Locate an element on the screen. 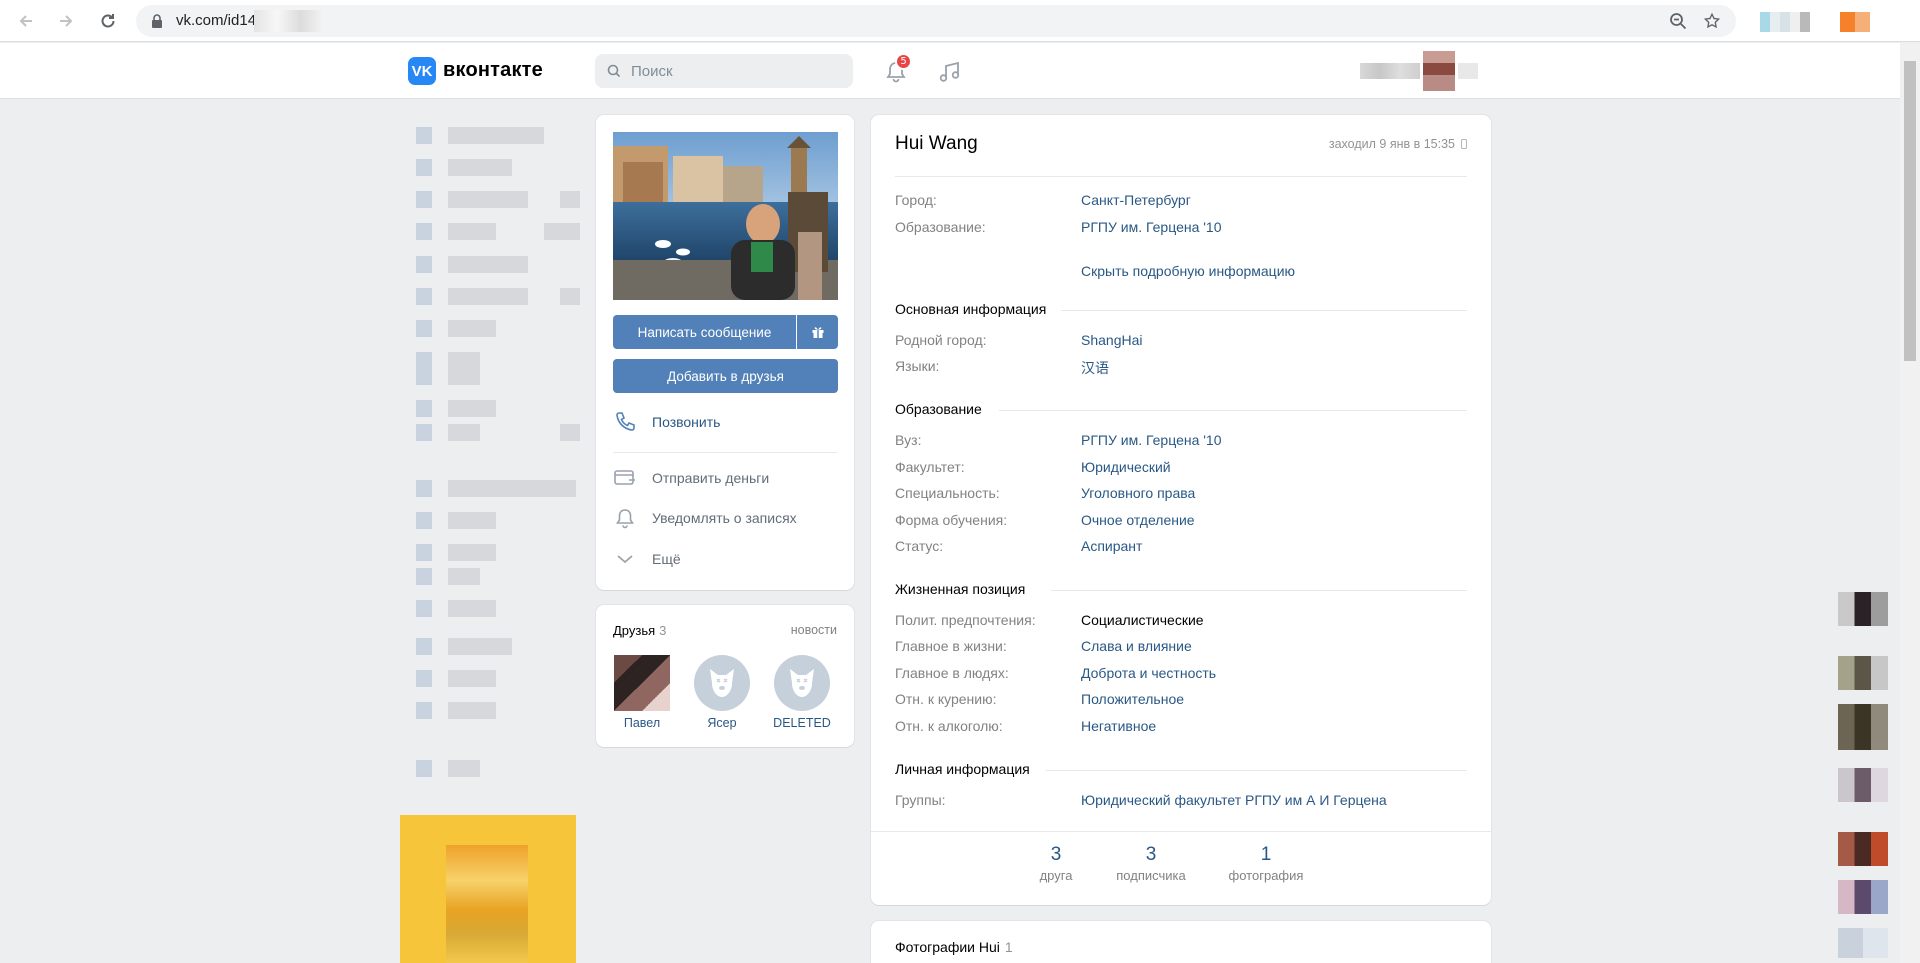 The image size is (1920, 963). info-key: Родной город: is located at coordinates (941, 340).